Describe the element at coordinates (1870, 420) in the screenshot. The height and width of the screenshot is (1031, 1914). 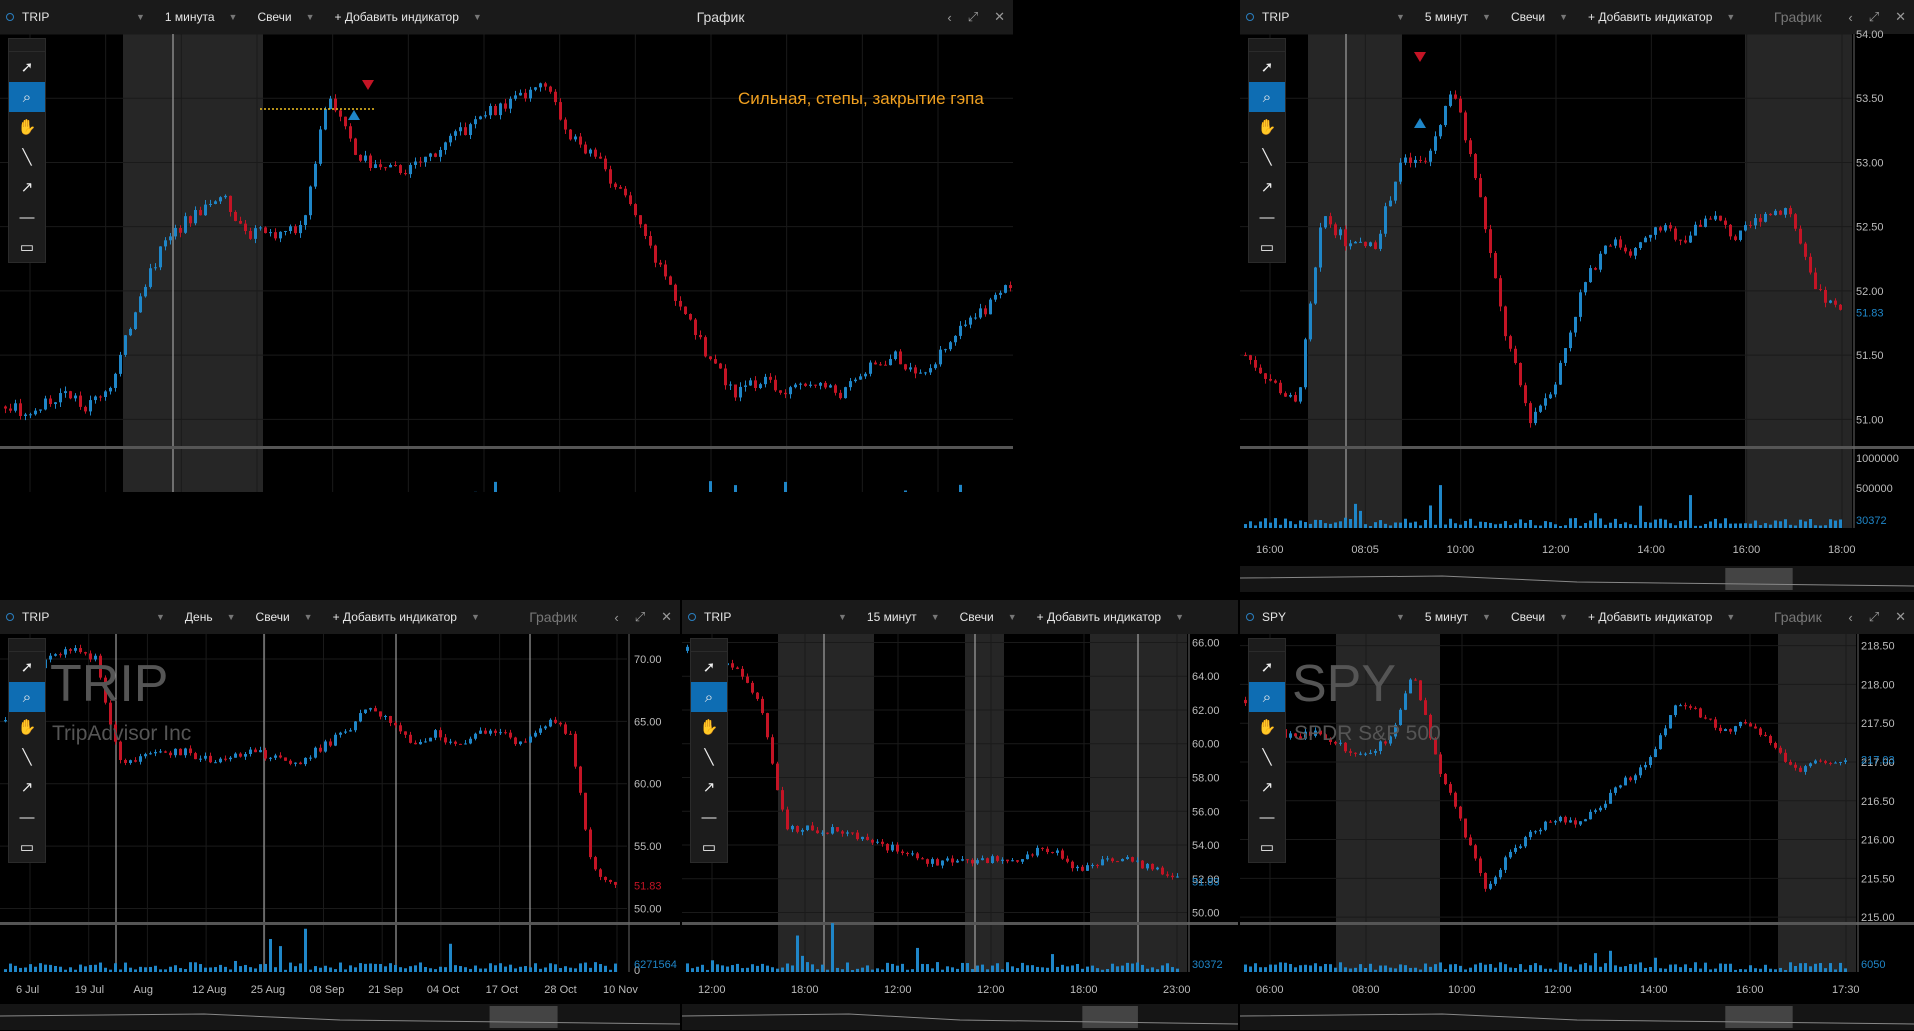
I see `price-tick-label: 51.00` at that location.